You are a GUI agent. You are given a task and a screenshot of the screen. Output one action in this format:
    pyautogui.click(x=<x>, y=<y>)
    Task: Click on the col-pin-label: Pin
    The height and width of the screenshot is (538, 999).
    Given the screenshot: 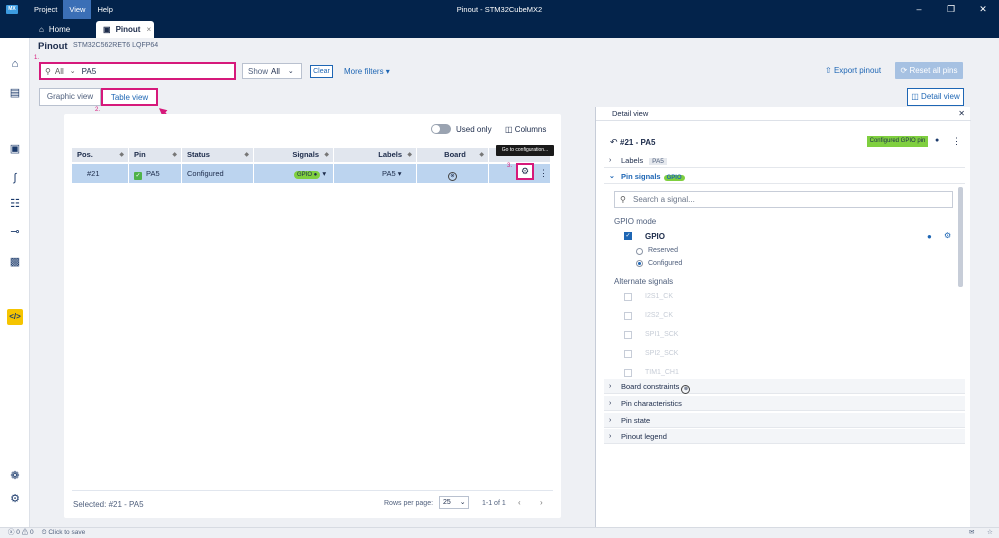 What is the action you would take?
    pyautogui.click(x=140, y=154)
    